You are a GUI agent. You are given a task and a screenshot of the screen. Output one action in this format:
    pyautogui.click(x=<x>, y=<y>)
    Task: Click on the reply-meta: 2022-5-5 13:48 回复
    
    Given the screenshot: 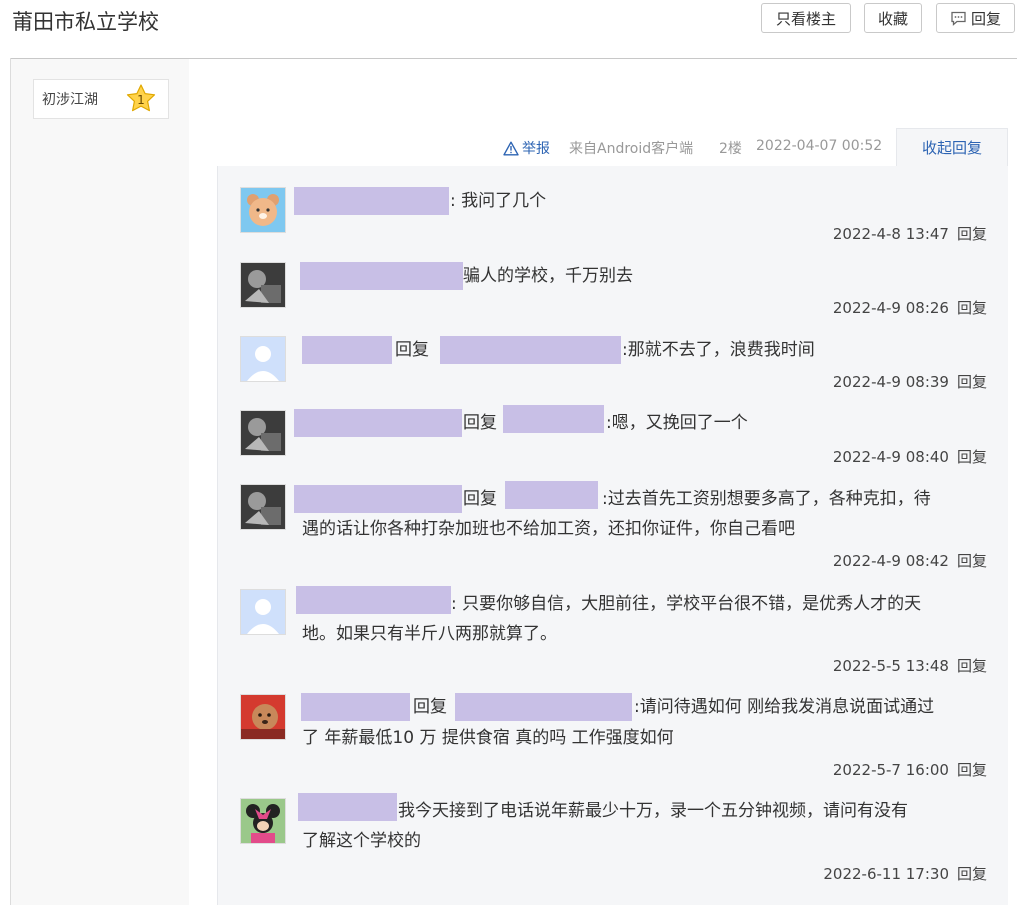 What is the action you would take?
    pyautogui.click(x=910, y=665)
    